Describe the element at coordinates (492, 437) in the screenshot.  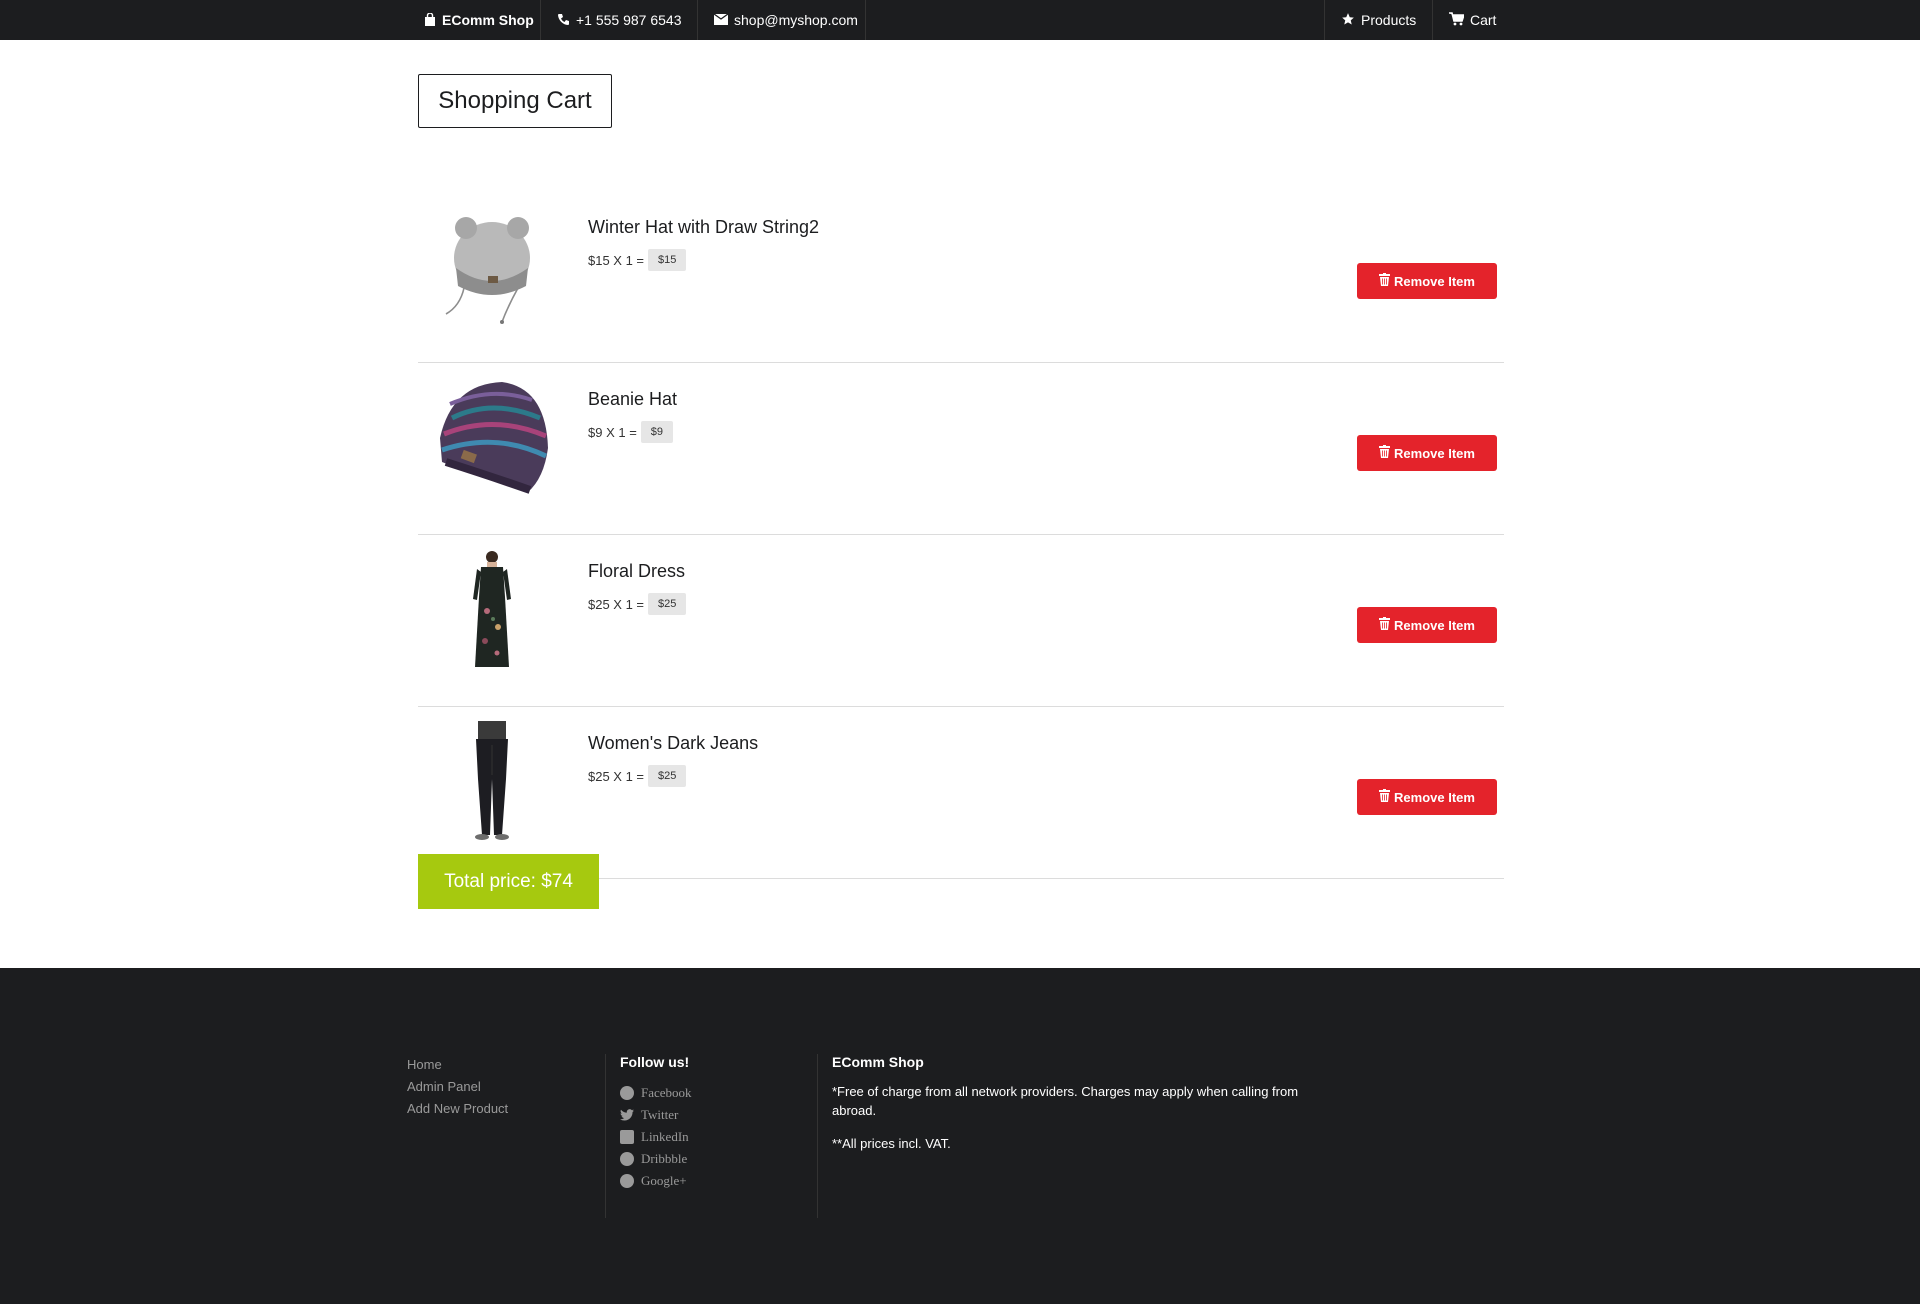
I see `beanie-hat-image` at that location.